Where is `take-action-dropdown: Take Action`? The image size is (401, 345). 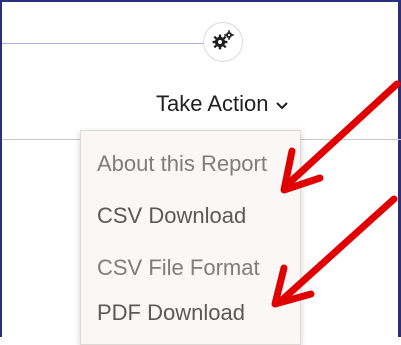 take-action-dropdown: Take Action is located at coordinates (222, 104).